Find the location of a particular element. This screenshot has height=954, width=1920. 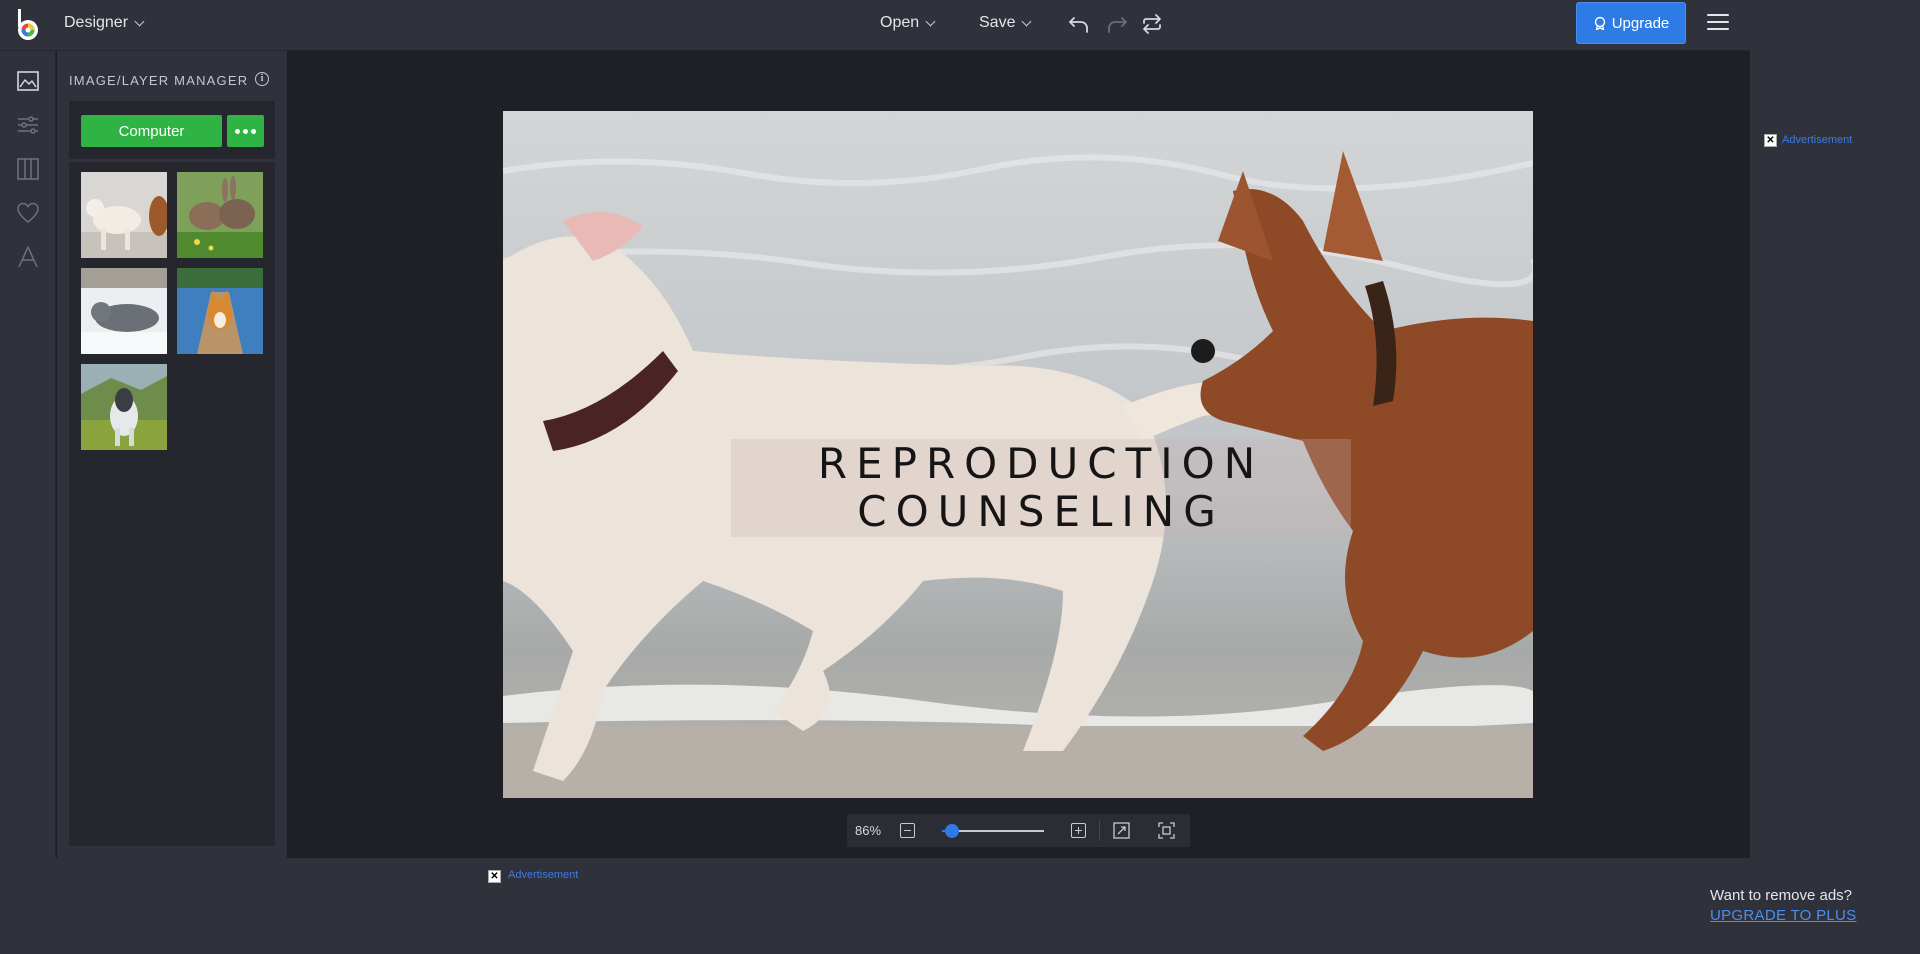

upgrade-button: Upgrade is located at coordinates (1631, 23).